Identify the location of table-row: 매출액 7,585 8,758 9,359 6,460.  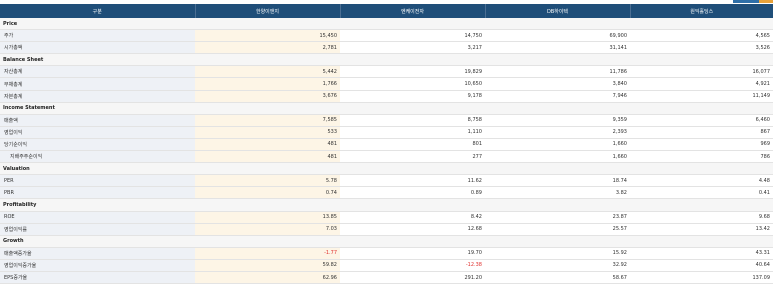
(386, 120).